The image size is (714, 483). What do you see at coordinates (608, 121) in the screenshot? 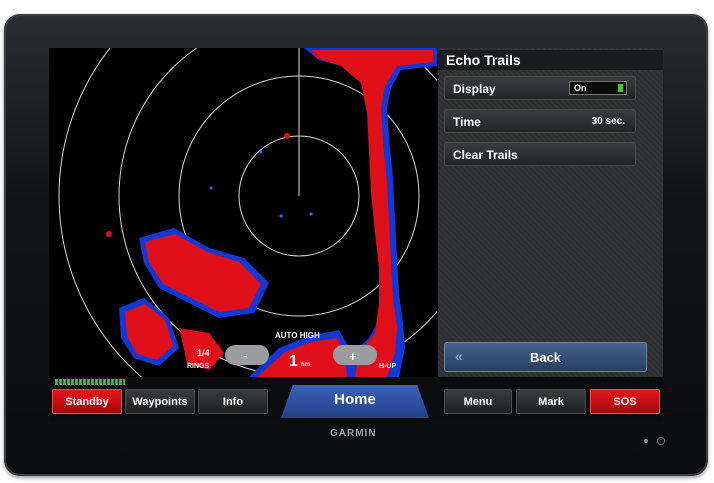
I see `time-value: 30 sec.` at bounding box center [608, 121].